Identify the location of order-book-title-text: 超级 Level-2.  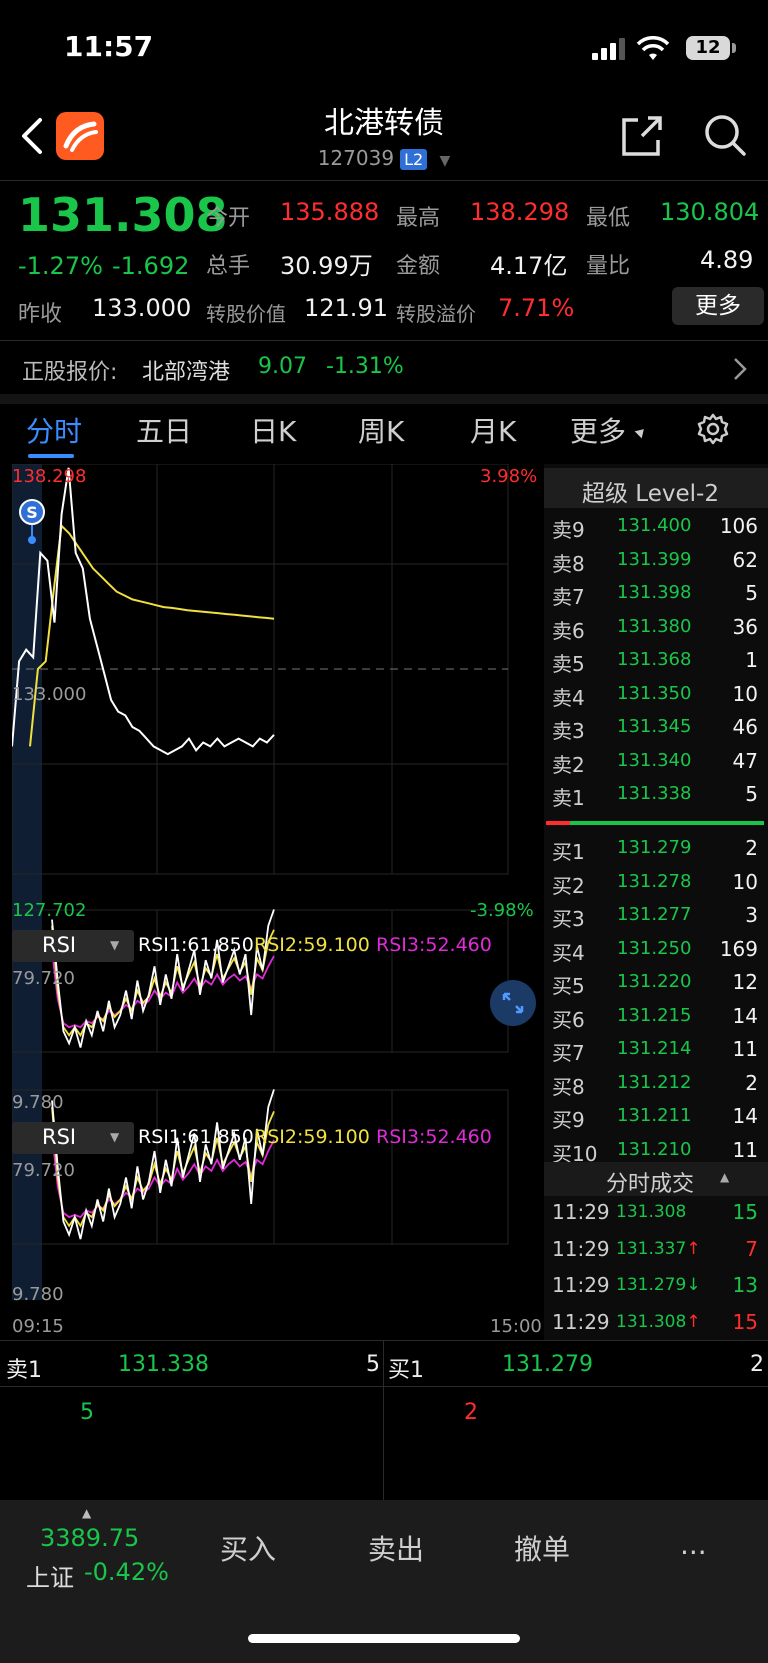
(650, 494).